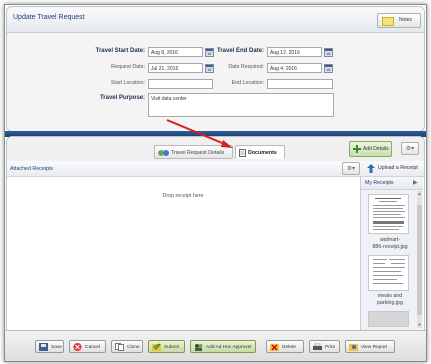  I want to click on receipt-caption-line: meals and, so click(390, 296).